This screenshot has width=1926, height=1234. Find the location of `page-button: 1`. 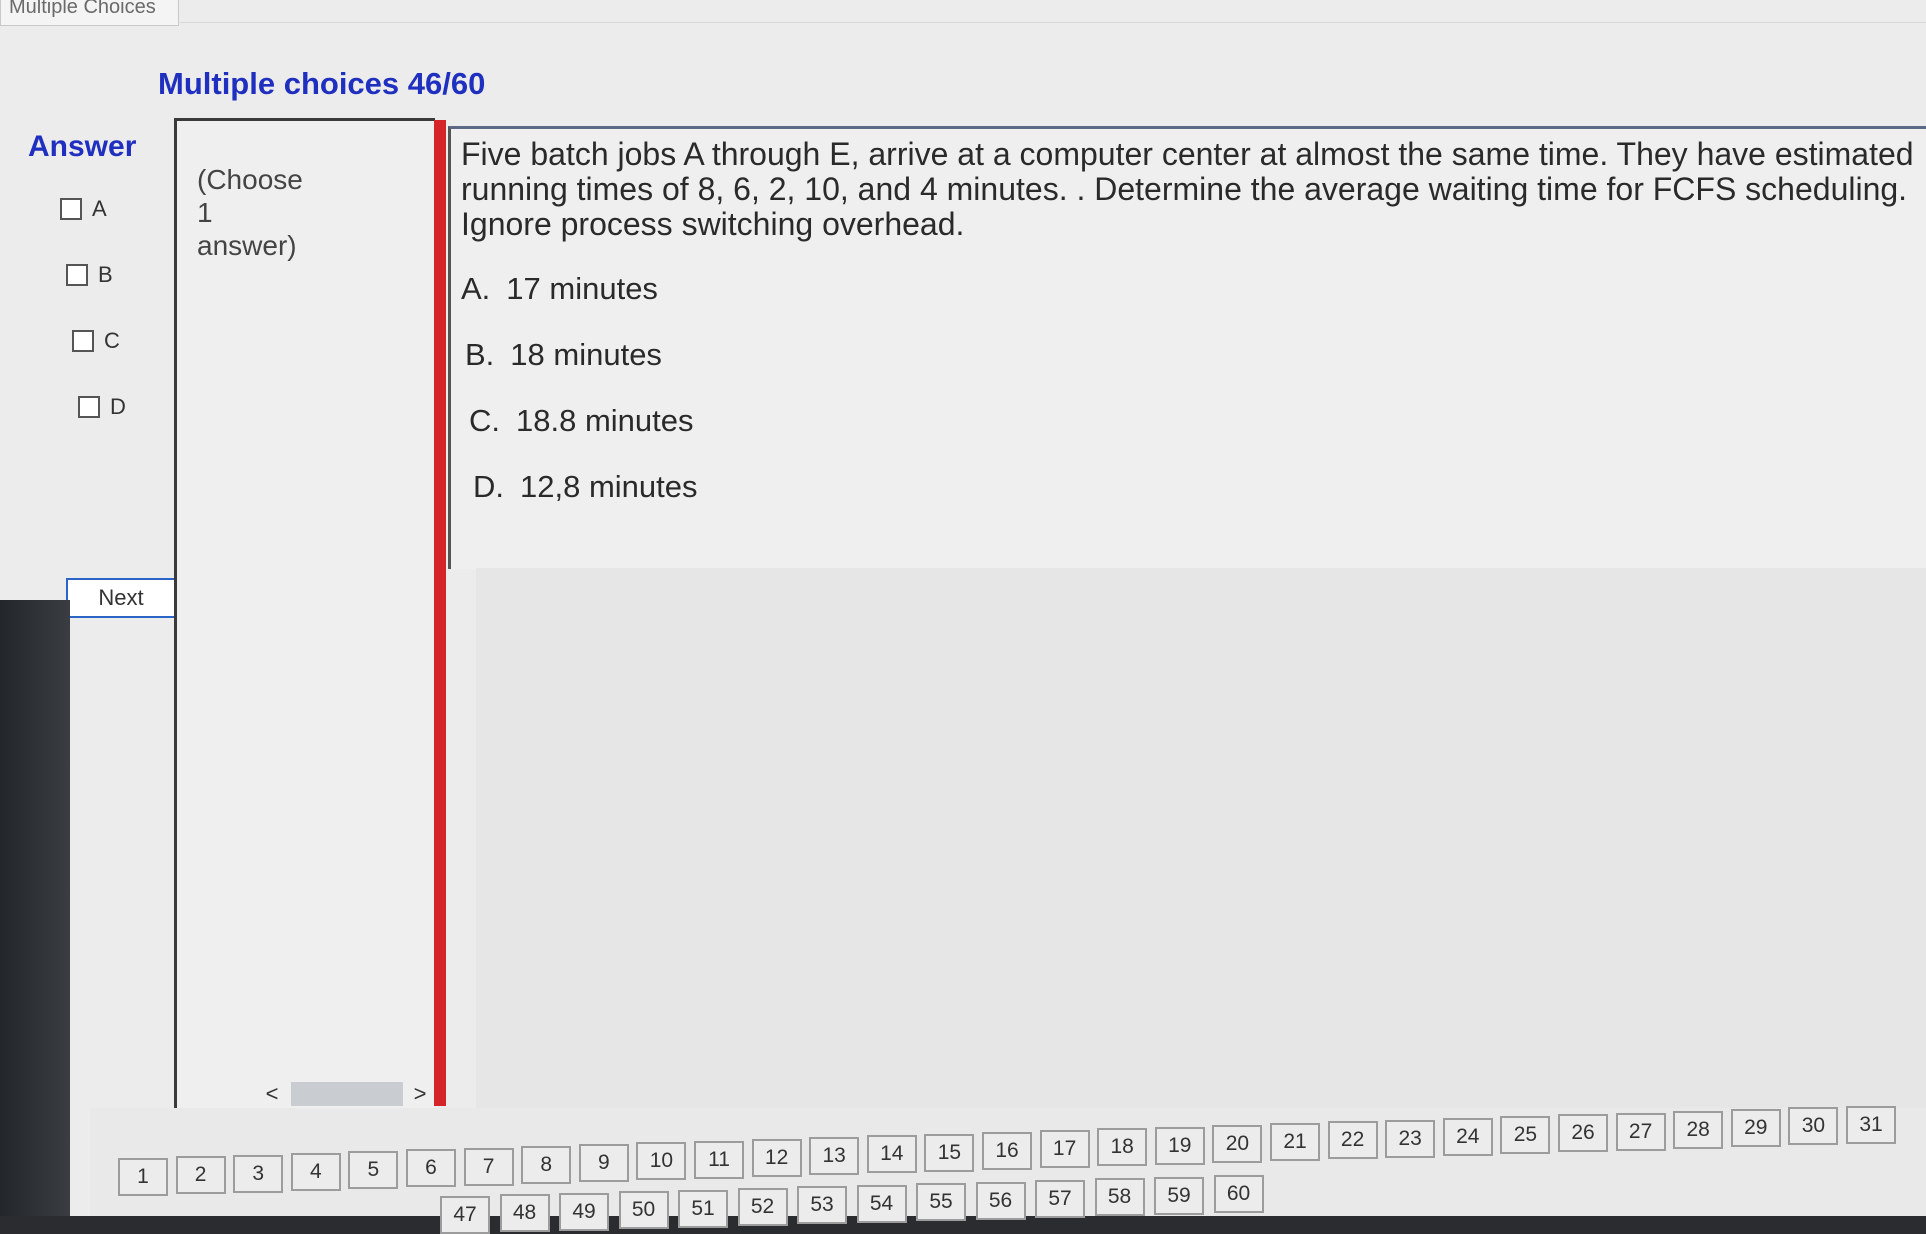

page-button: 1 is located at coordinates (143, 1177).